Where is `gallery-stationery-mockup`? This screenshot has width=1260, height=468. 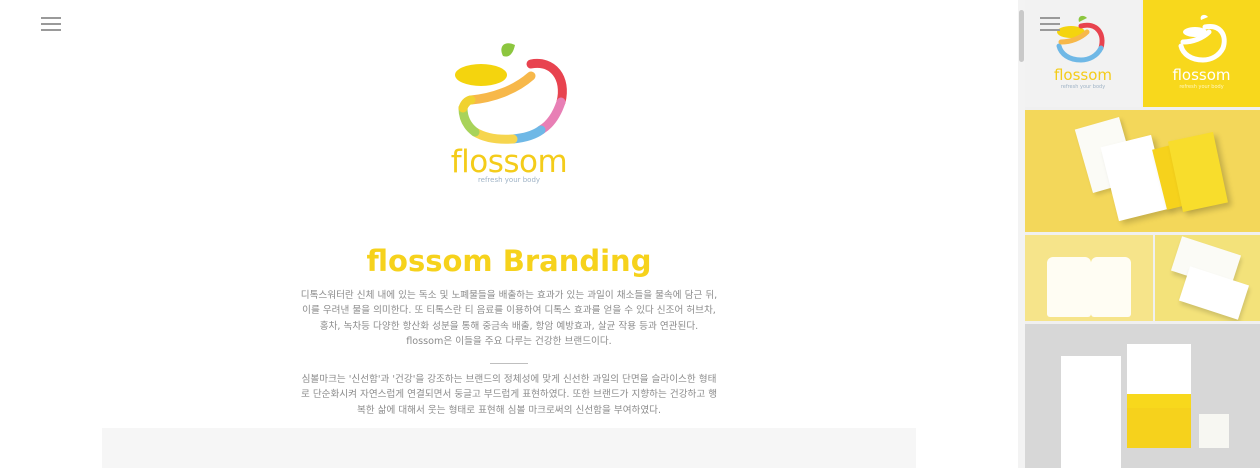
gallery-stationery-mockup is located at coordinates (1142, 171).